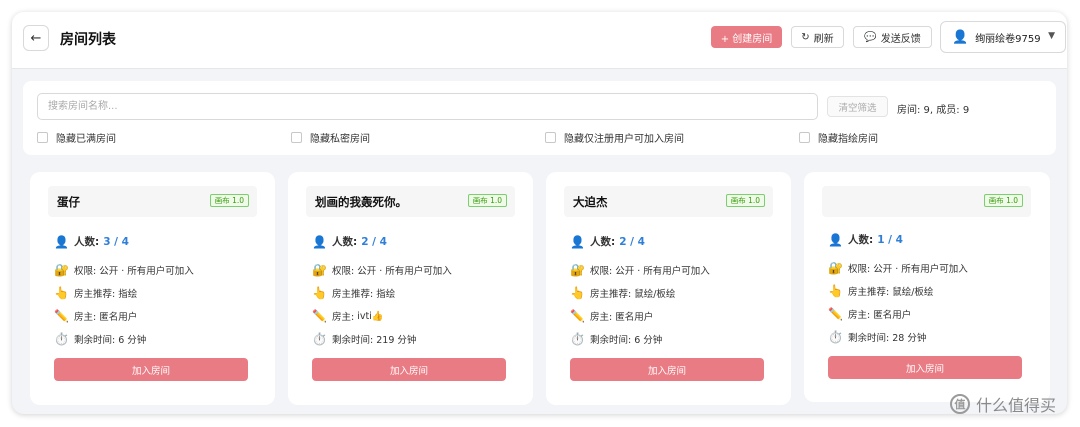 Image resolution: width=1080 pixels, height=427 pixels. I want to click on user-menu-dropdown: 👤 绚丽绘卷9759 ▼, so click(1003, 37).